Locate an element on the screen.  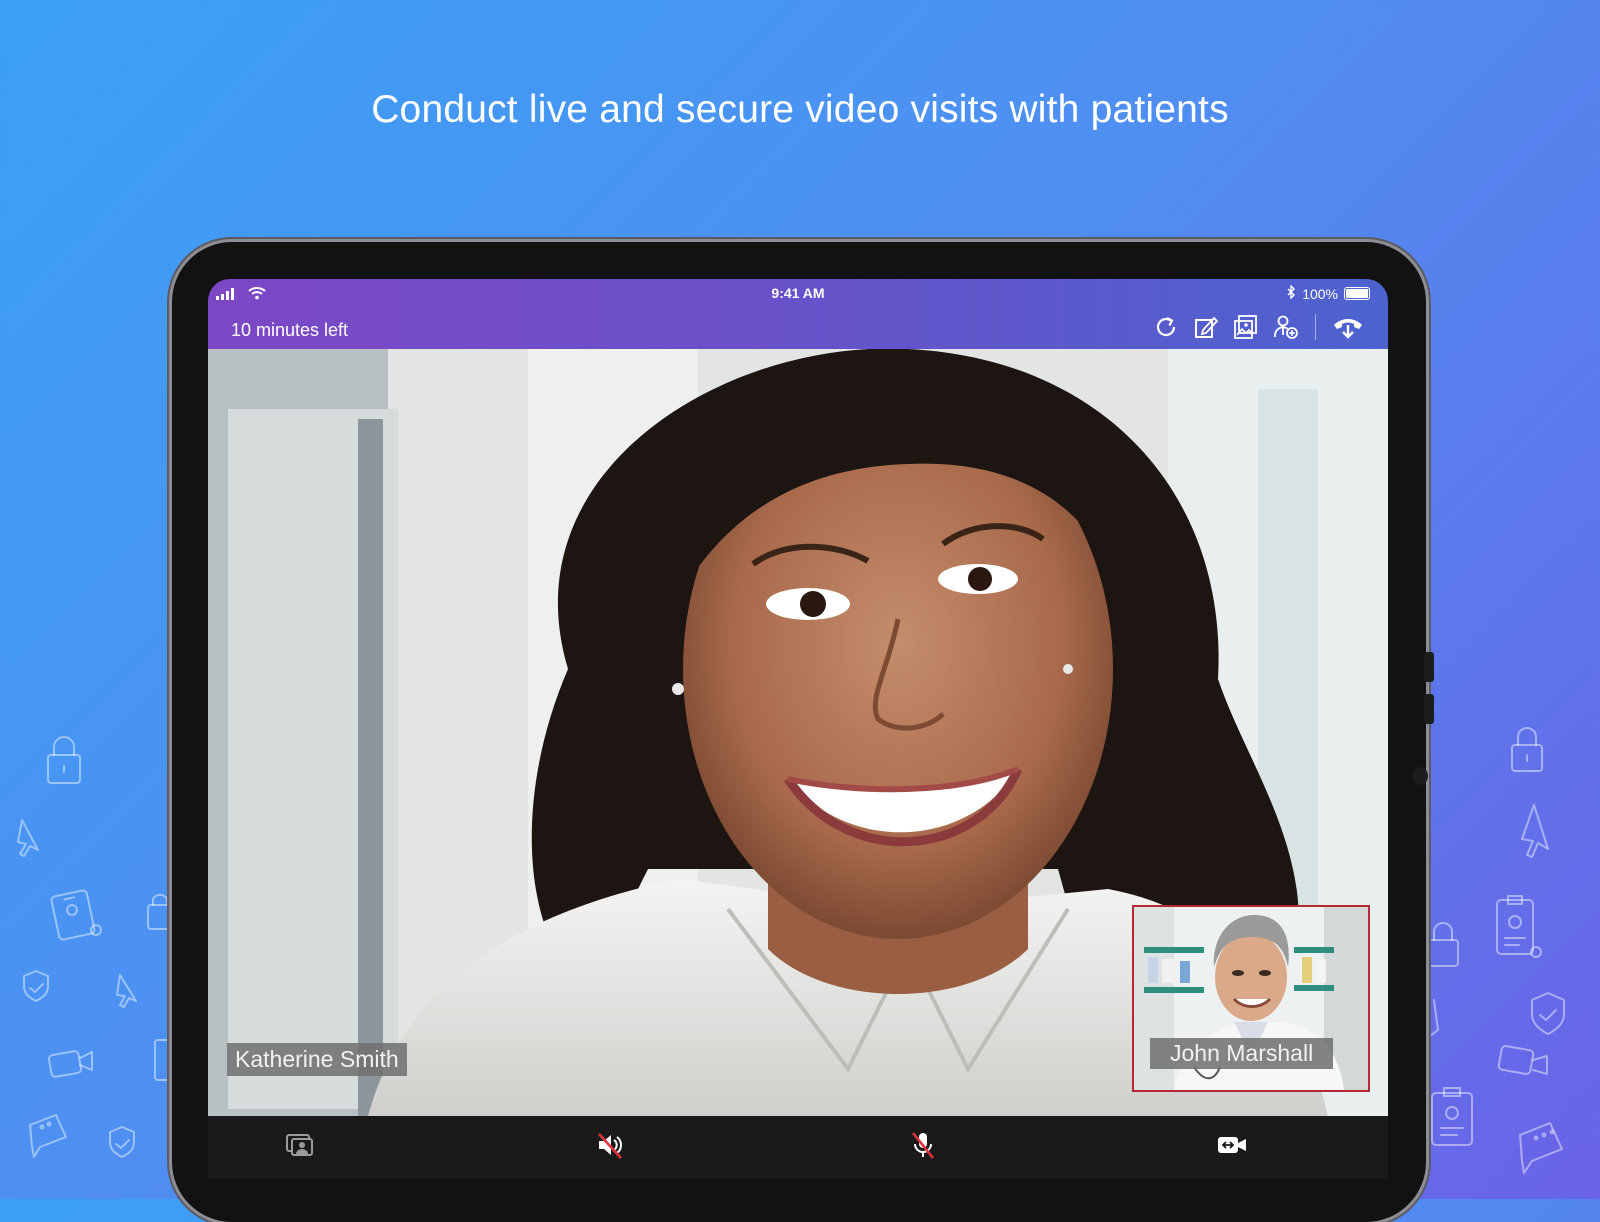
refresh-icon is located at coordinates (1166, 327).